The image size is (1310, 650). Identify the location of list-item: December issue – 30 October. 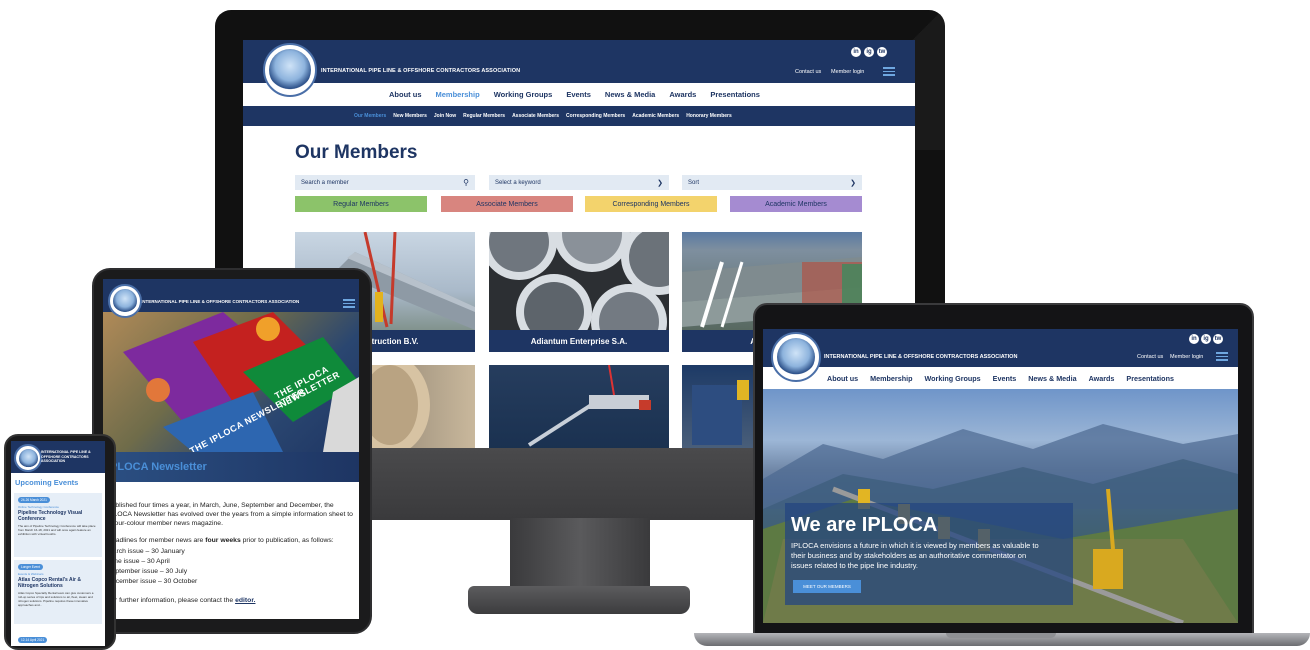
(152, 581).